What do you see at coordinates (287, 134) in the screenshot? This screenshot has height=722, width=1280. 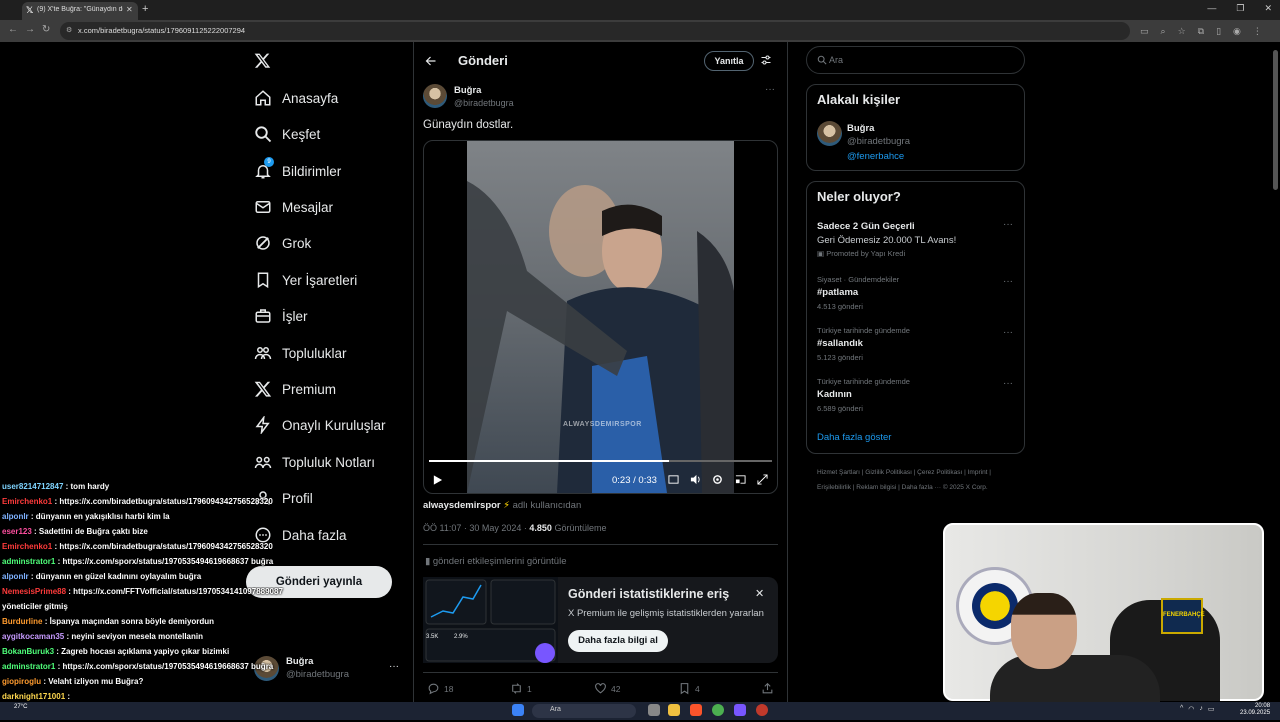 I see `nav-item-search: Keşfet` at bounding box center [287, 134].